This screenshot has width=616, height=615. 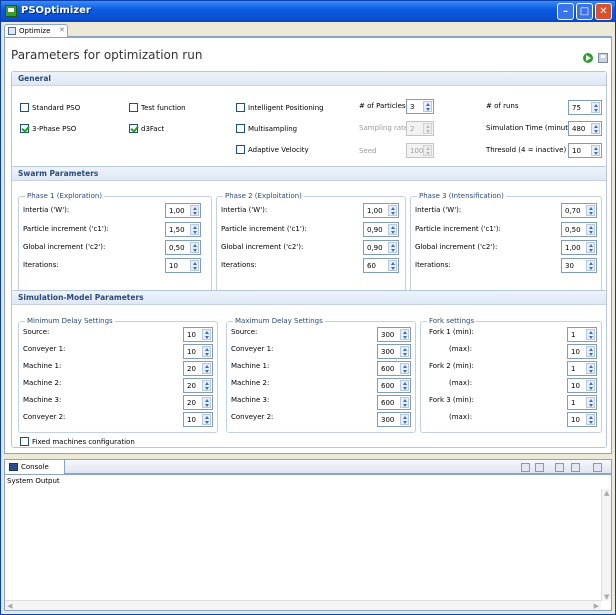 What do you see at coordinates (62, 30) in the screenshot?
I see `tab-close-icon: ✕` at bounding box center [62, 30].